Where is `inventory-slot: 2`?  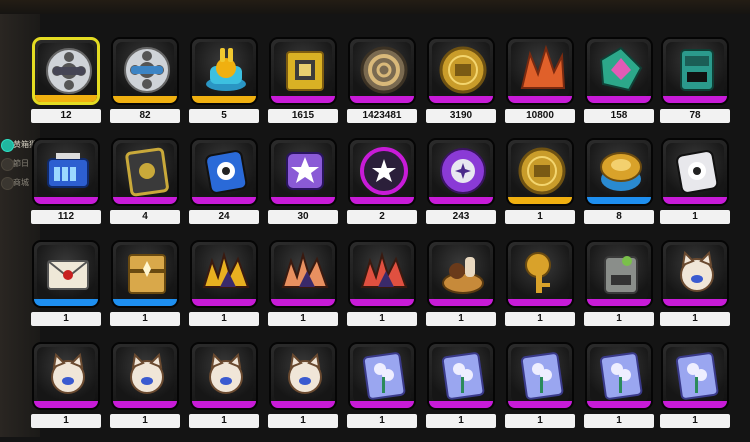 inventory-slot: 2 is located at coordinates (387, 188).